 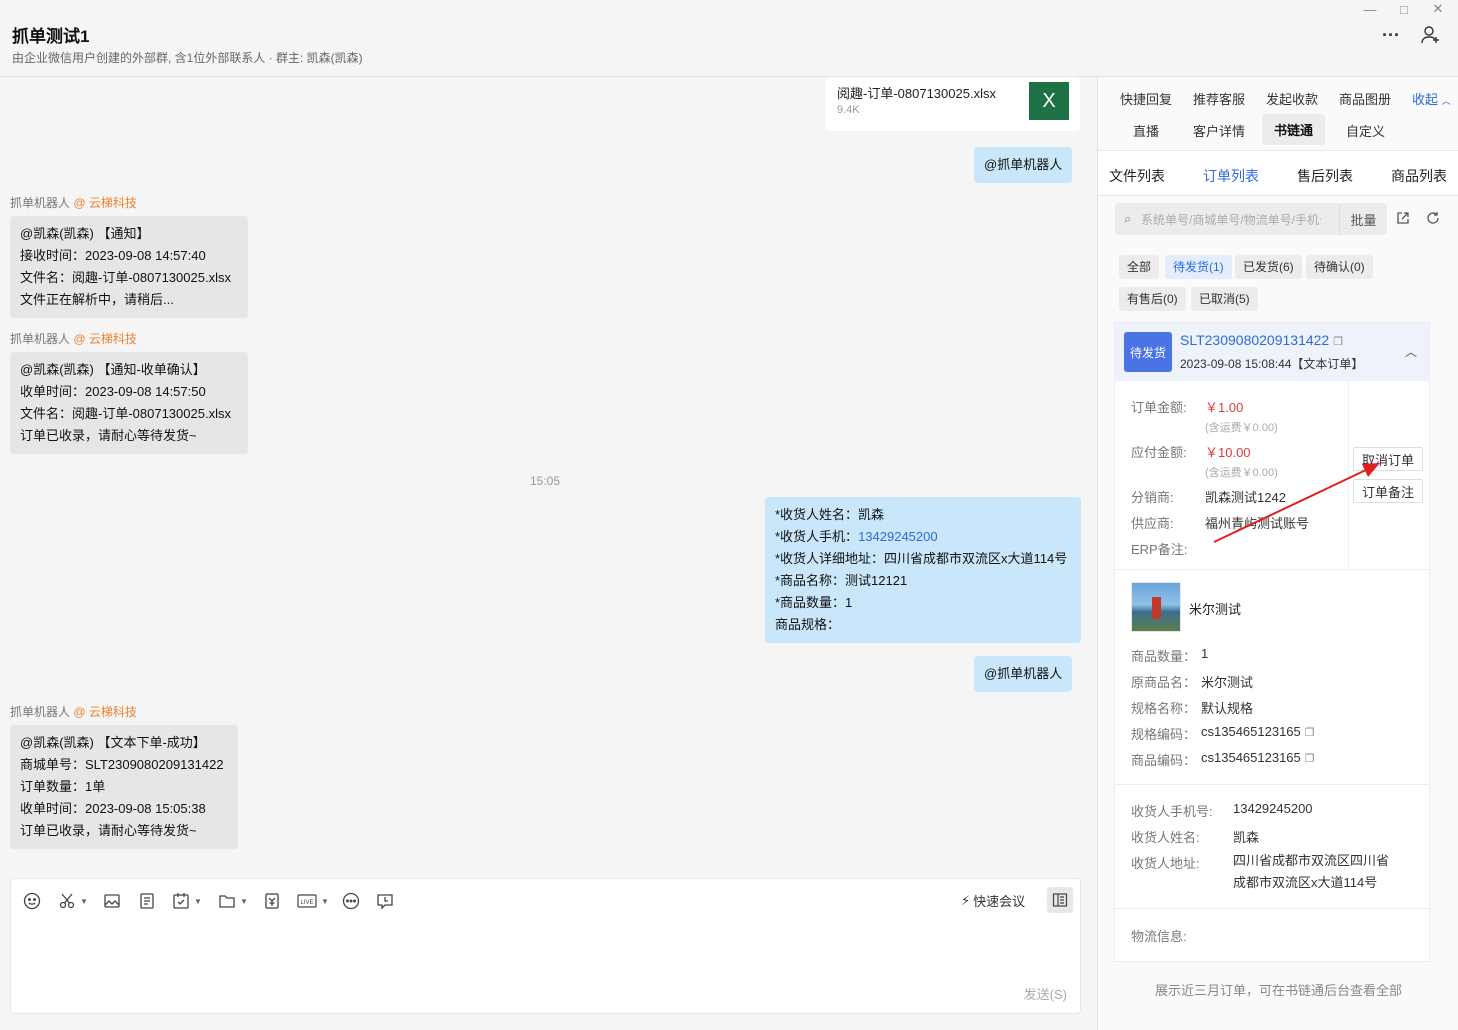 What do you see at coordinates (147, 901) in the screenshot?
I see `document-icon` at bounding box center [147, 901].